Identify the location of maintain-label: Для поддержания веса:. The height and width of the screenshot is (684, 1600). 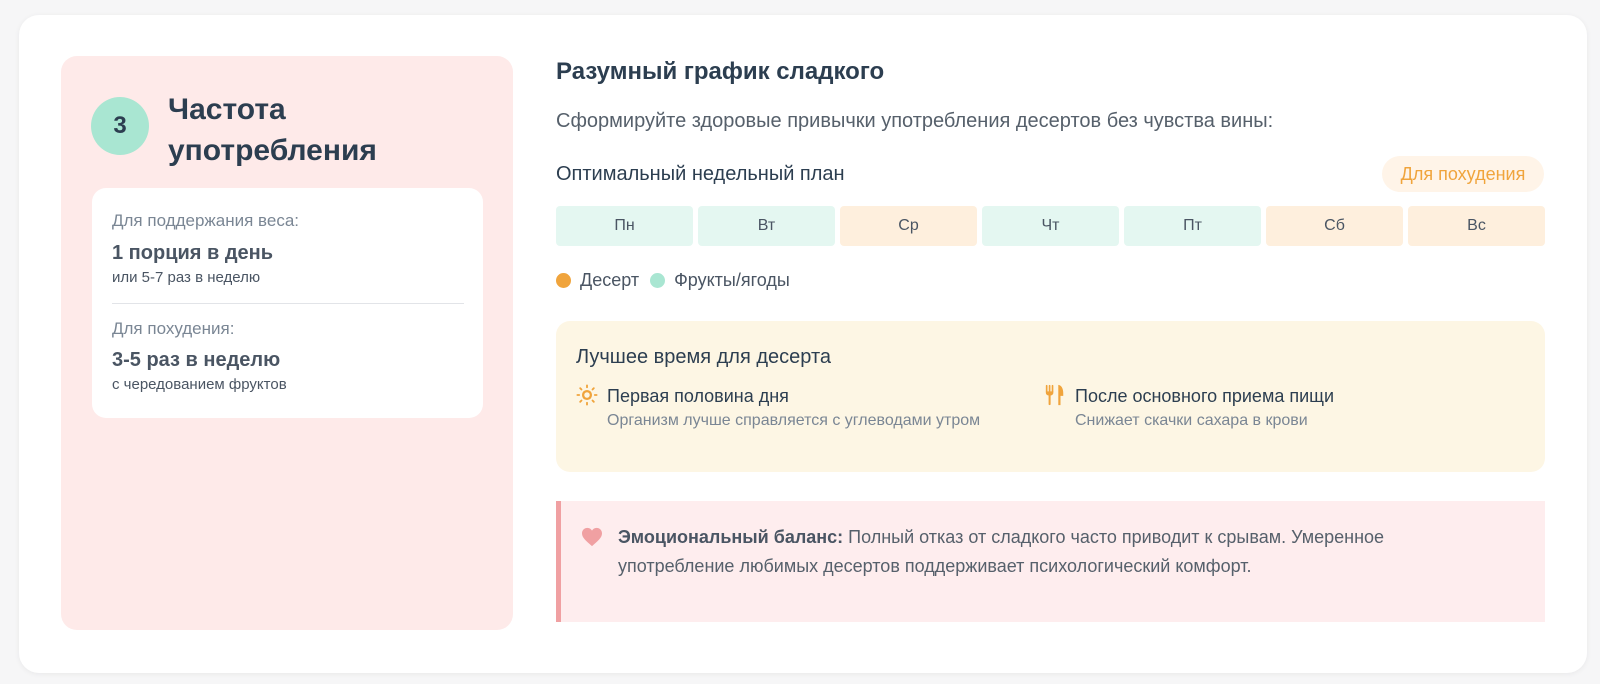
(206, 220).